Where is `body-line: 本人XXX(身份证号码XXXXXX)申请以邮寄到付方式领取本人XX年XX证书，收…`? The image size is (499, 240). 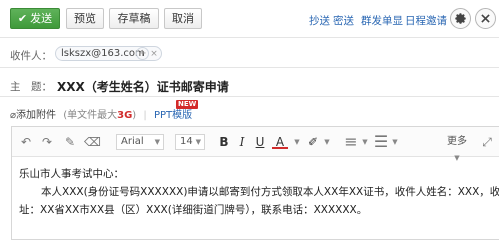 body-line: 本人XXX(身份证号码XXXXXX)申请以邮寄到付方式领取本人XX年XX证书，收… is located at coordinates (270, 192).